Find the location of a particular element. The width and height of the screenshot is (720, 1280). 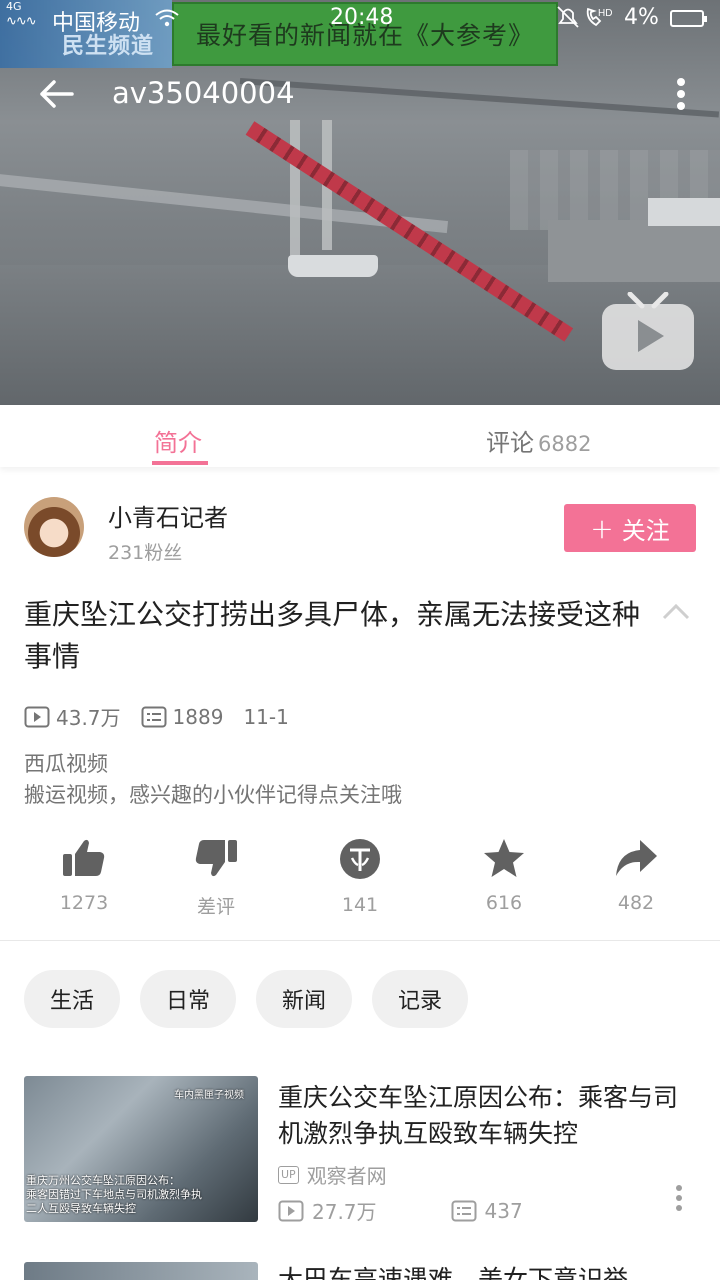

play-button is located at coordinates (648, 331).